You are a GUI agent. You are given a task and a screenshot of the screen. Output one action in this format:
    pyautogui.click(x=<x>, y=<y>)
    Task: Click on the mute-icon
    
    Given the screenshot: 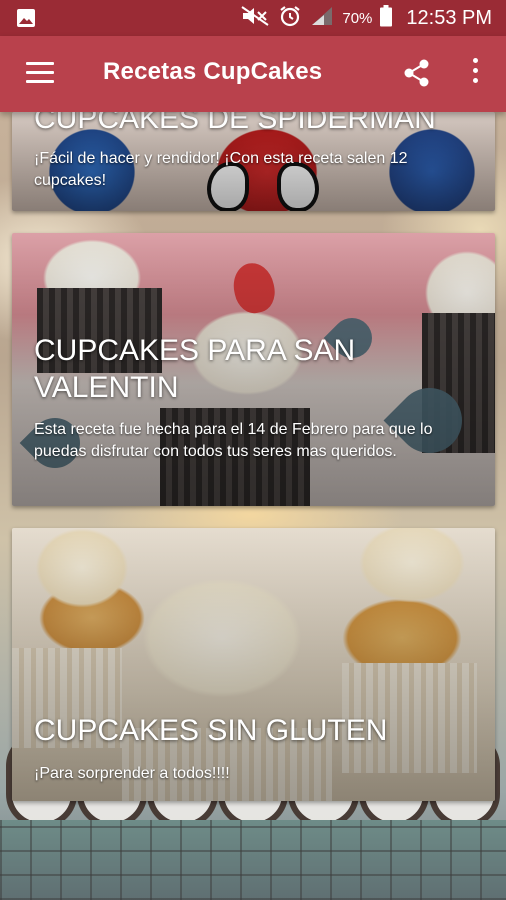 What is the action you would take?
    pyautogui.click(x=255, y=18)
    